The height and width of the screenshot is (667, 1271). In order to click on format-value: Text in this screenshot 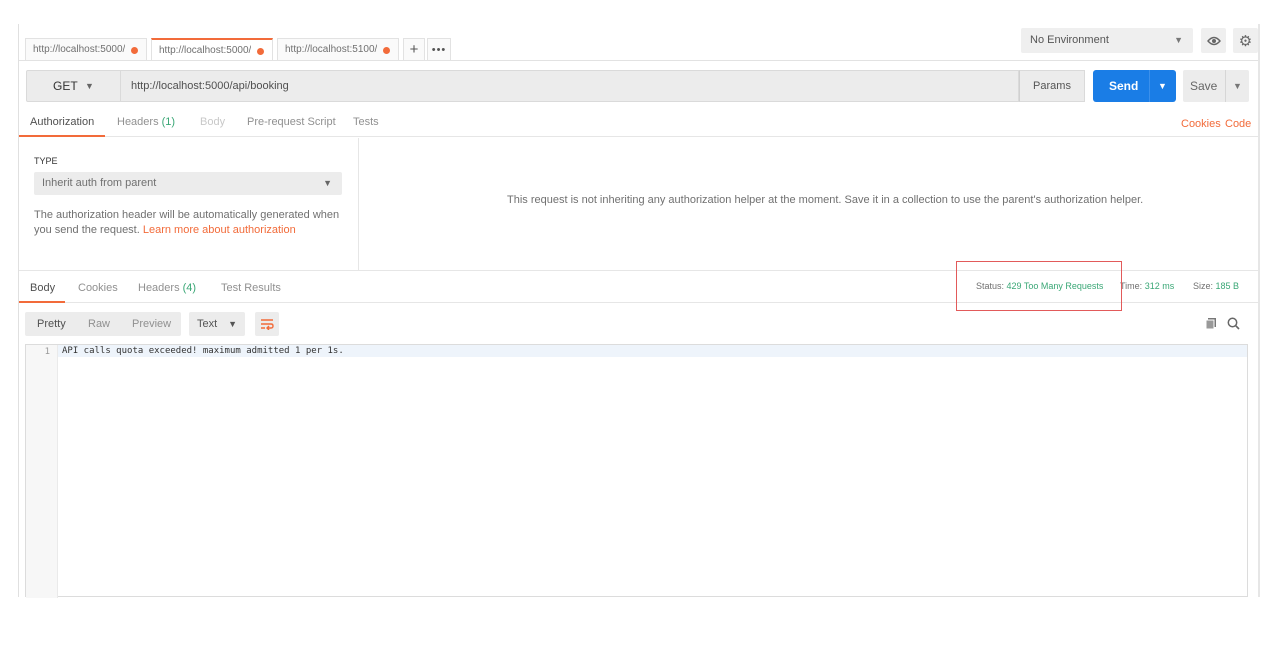, I will do `click(207, 324)`.